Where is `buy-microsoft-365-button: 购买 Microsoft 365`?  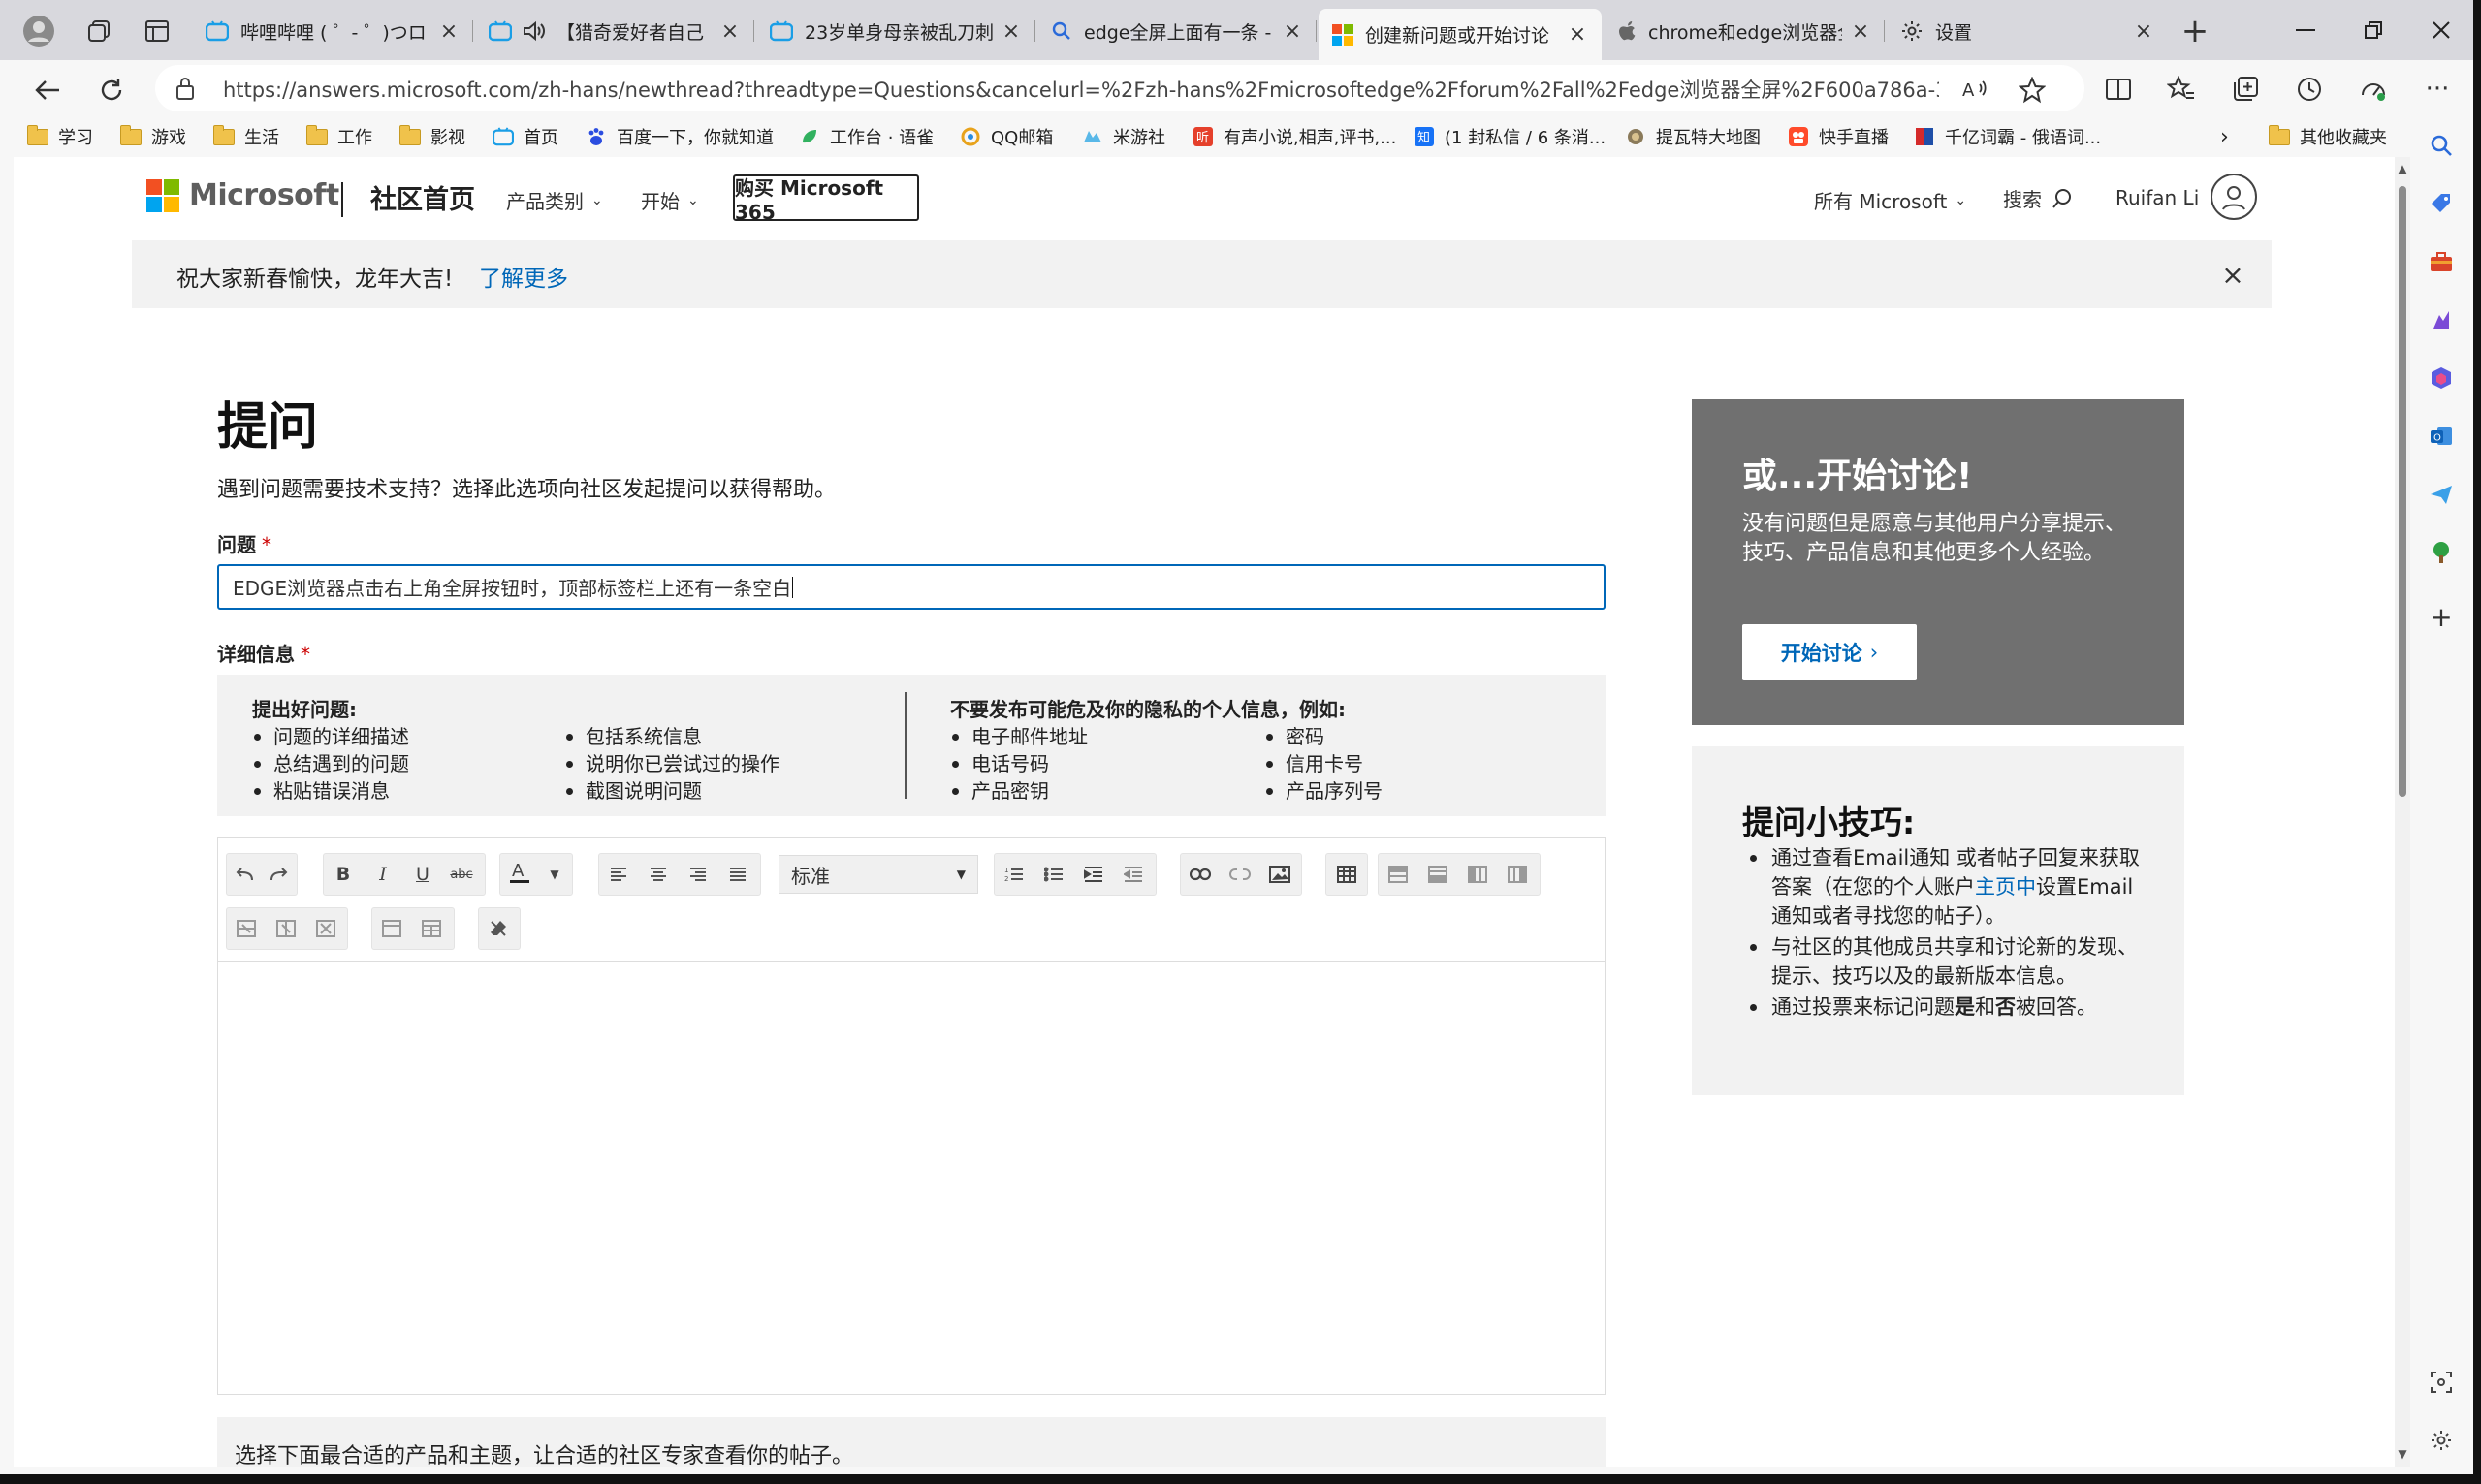
buy-microsoft-365-button: 购买 Microsoft 365 is located at coordinates (826, 199).